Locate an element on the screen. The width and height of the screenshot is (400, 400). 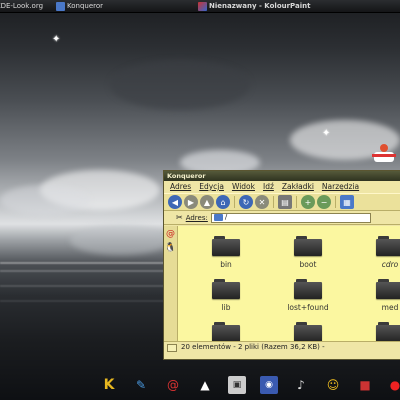
taskbar-item-kolourpaint: Nienazwany - KolourPaint is located at coordinates (254, 6).